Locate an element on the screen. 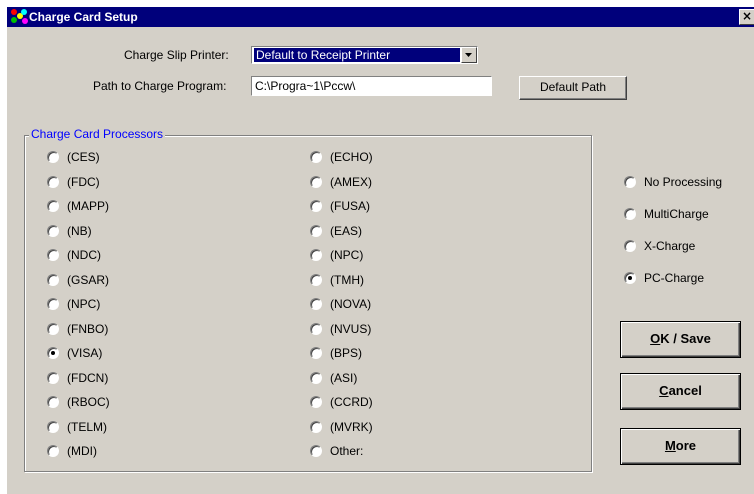 This screenshot has height=494, width=754. radio-label: (RBOC) is located at coordinates (88, 402).